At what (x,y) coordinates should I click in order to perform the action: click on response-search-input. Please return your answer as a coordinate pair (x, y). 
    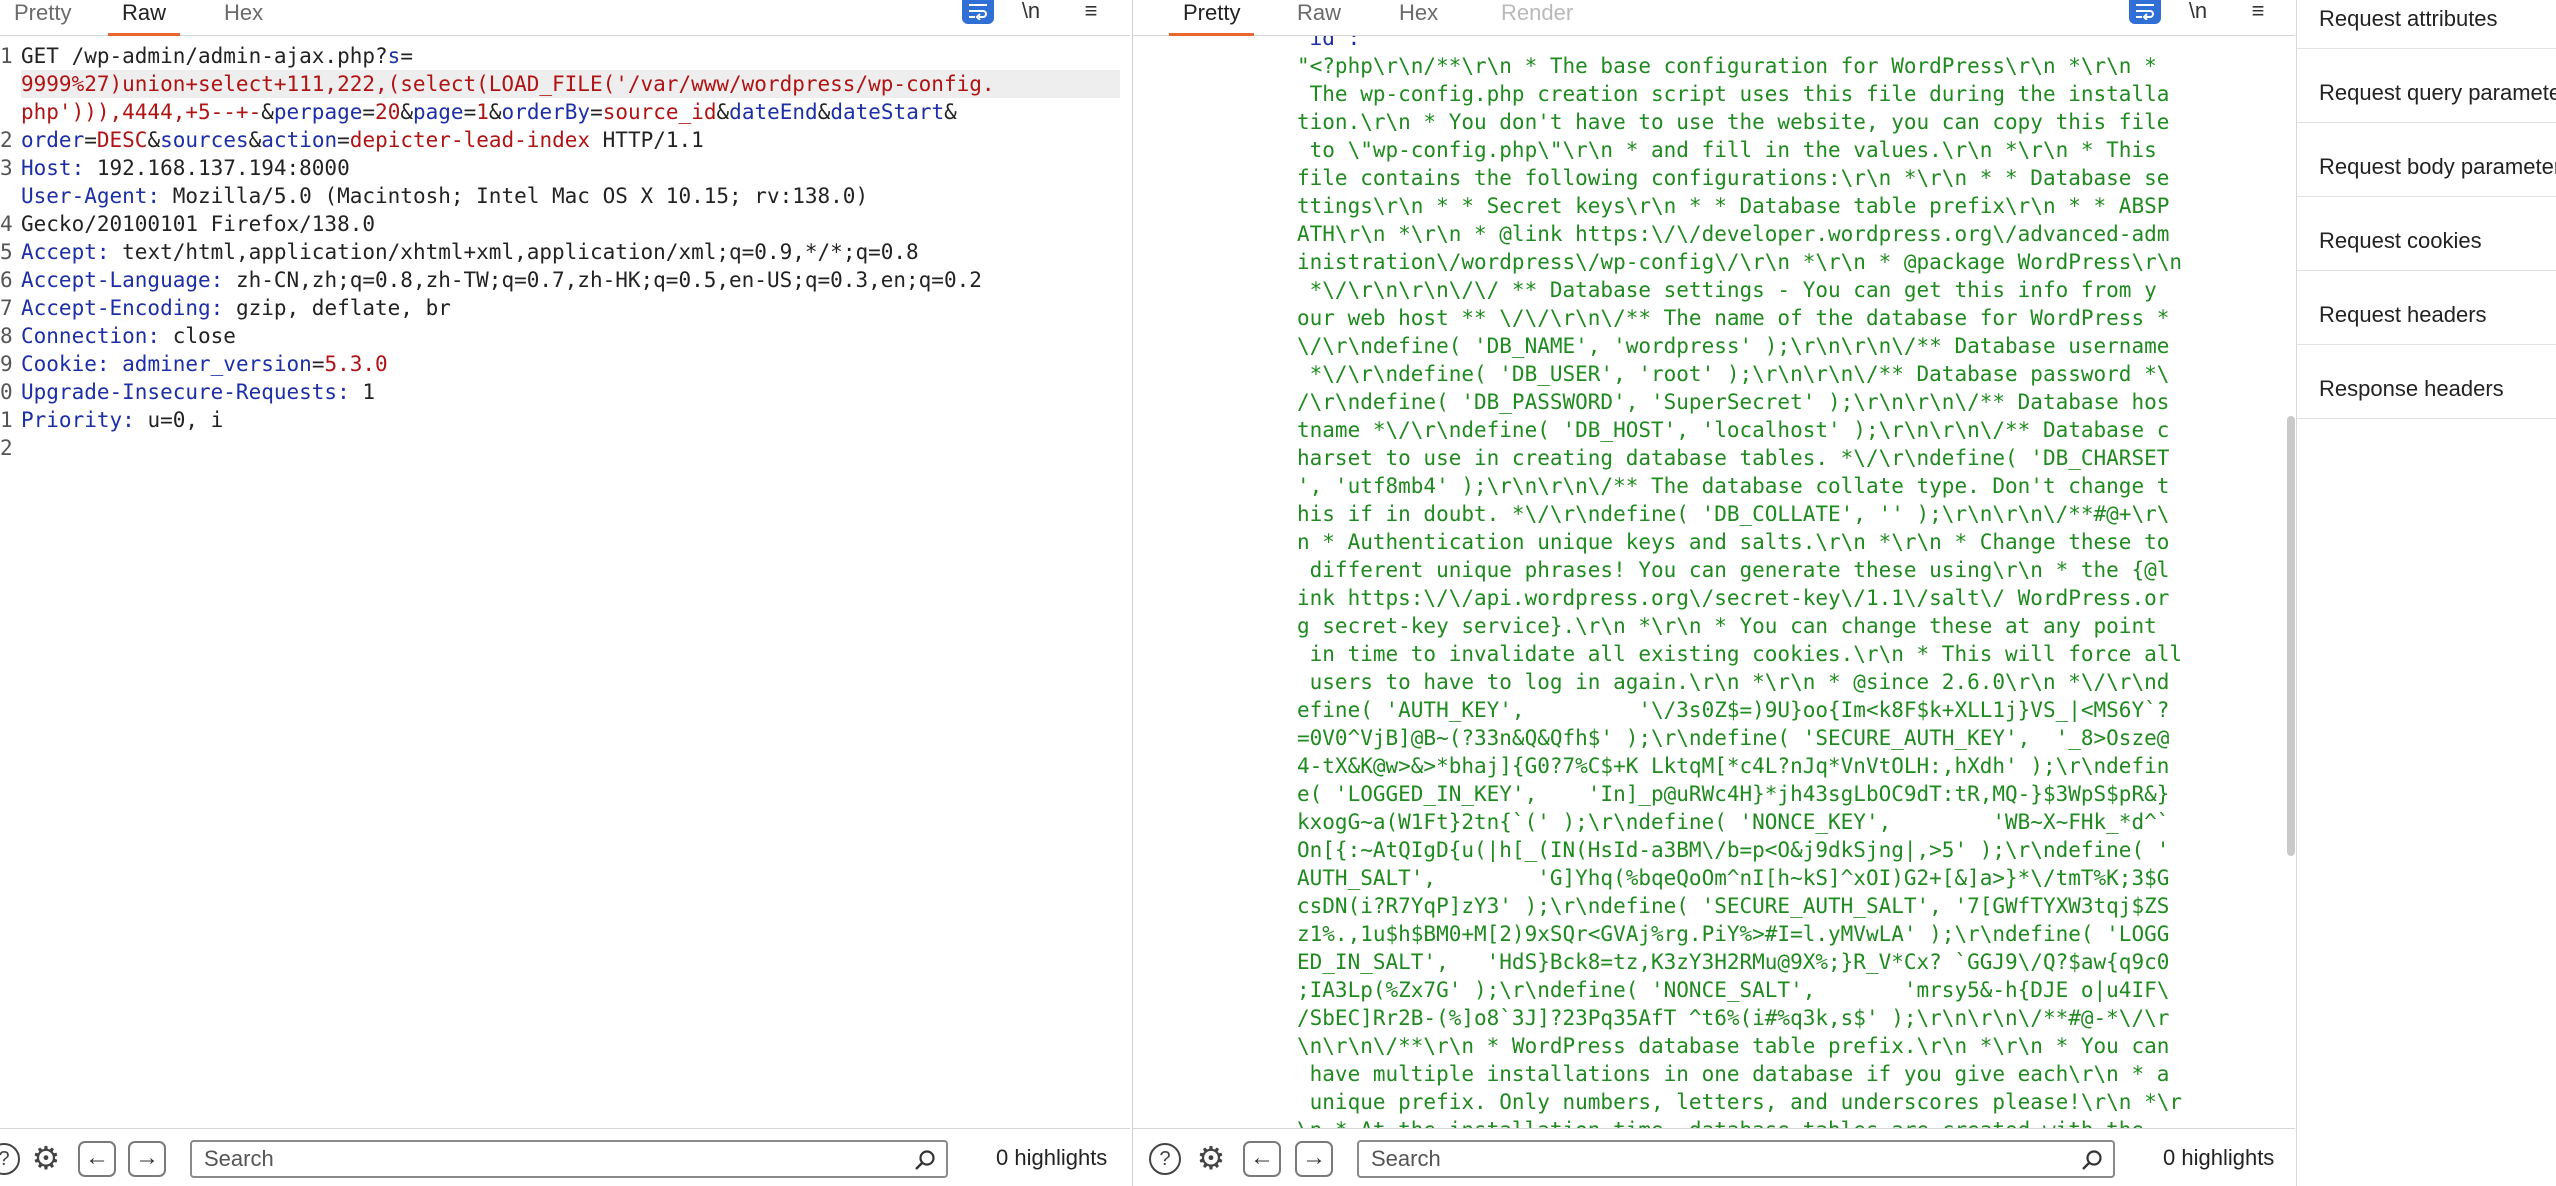
    Looking at the image, I should click on (1736, 1159).